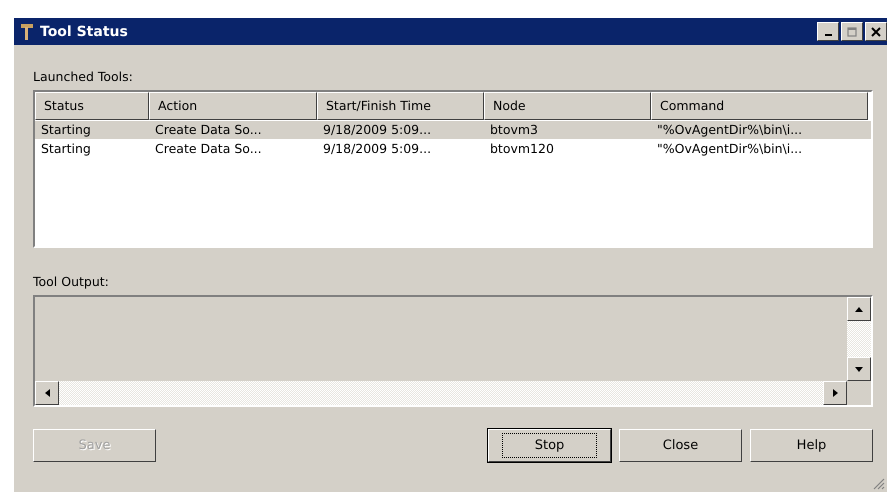 This screenshot has height=492, width=887. I want to click on scroll-right-button, so click(835, 393).